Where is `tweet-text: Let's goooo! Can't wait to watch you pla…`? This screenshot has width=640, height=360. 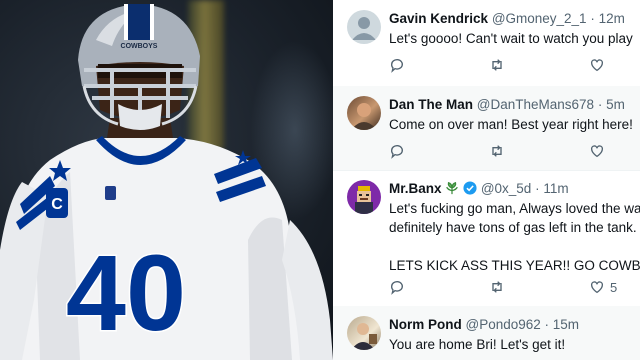 tweet-text: Let's goooo! Can't wait to watch you pla… is located at coordinates (514, 38).